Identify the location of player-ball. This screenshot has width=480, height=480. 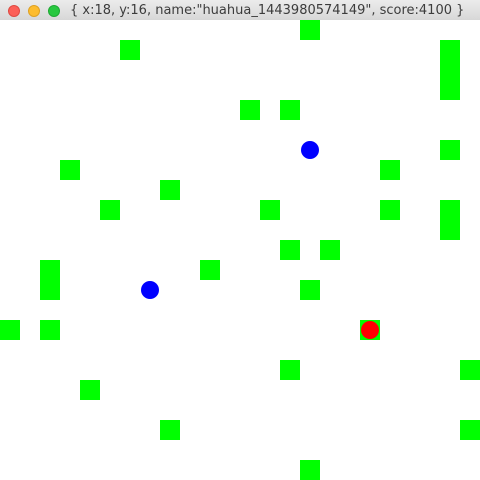
(370, 330).